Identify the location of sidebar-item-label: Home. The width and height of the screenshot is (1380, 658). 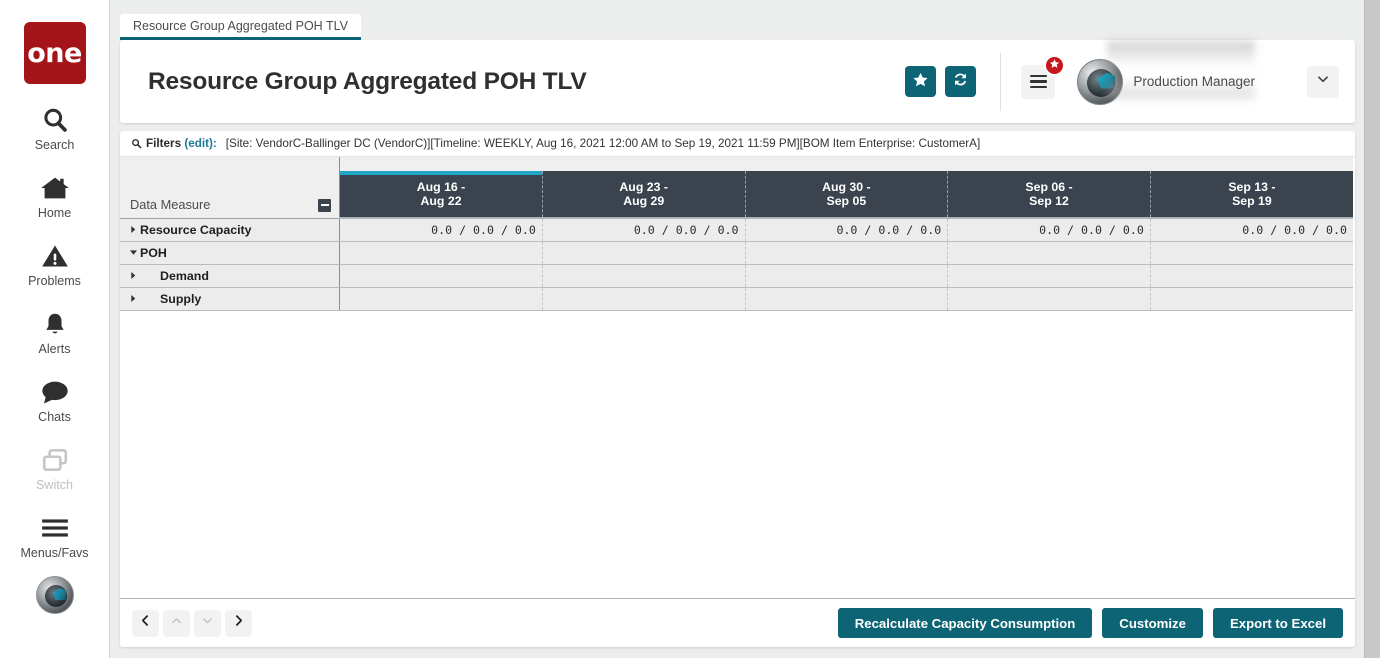
(54, 213).